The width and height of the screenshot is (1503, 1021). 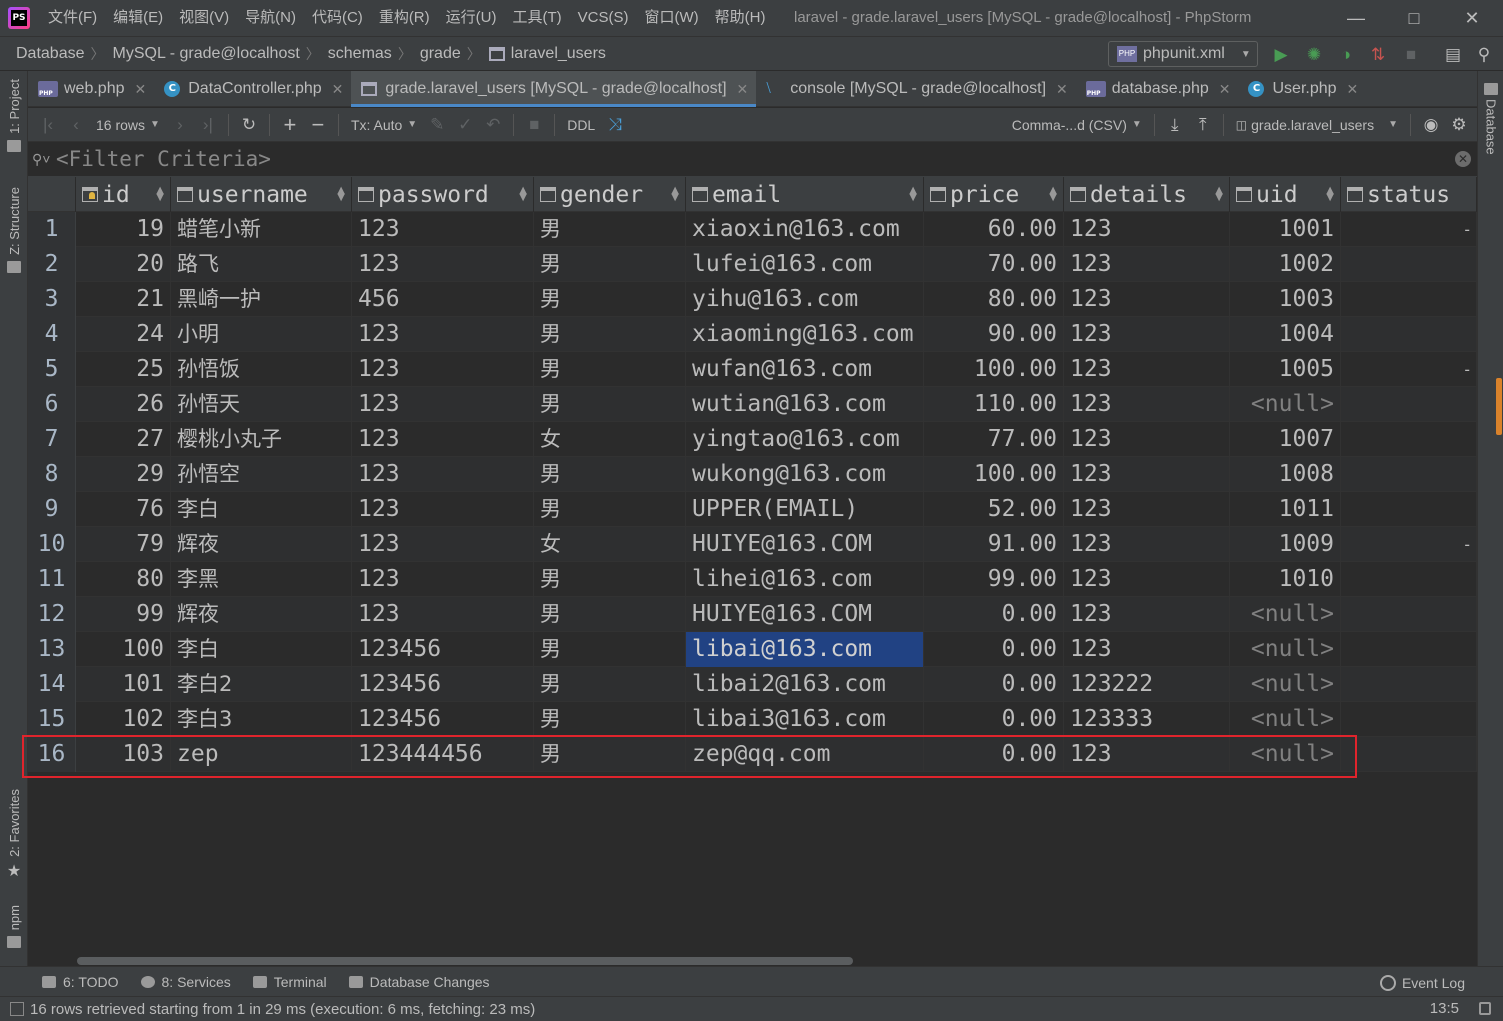 I want to click on npm-tool-tab: npm, so click(x=14, y=927).